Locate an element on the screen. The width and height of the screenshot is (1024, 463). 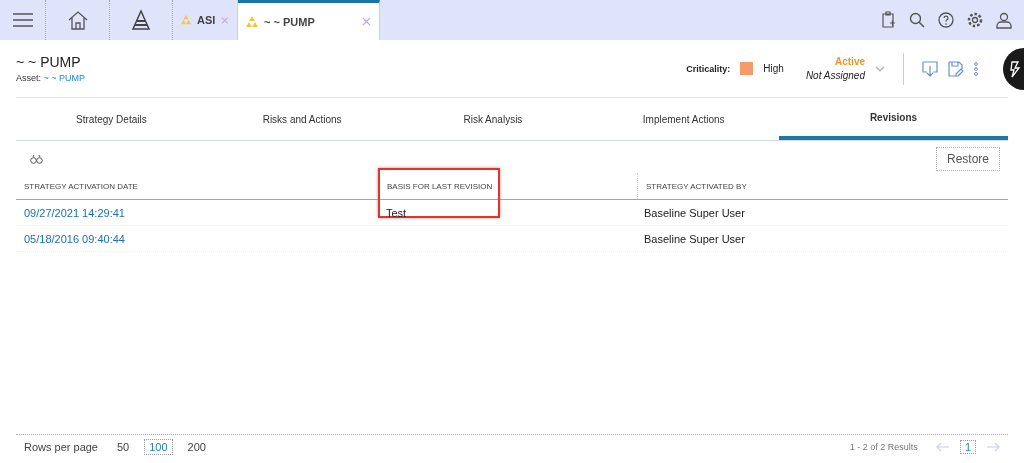
date-link: 09/27/2021 14:29:41 is located at coordinates (74, 212).